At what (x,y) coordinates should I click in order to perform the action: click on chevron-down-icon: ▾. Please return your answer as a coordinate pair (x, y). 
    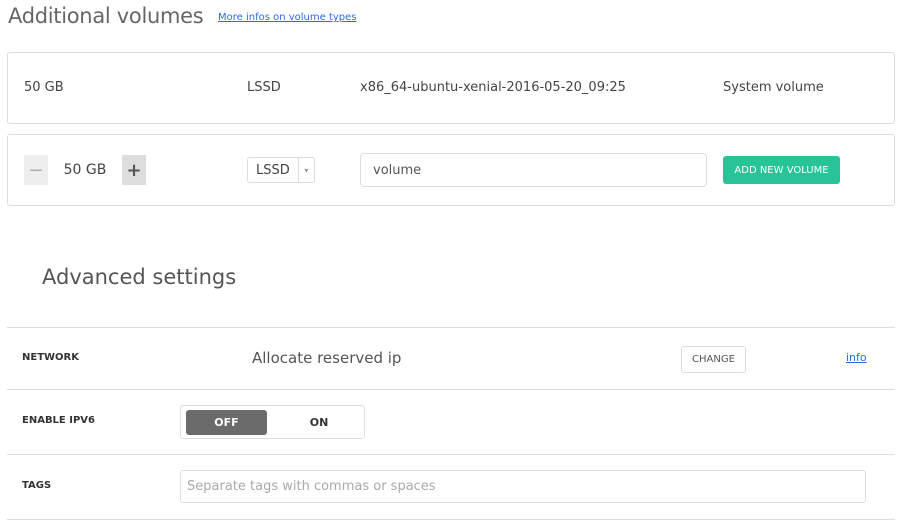
    Looking at the image, I should click on (306, 170).